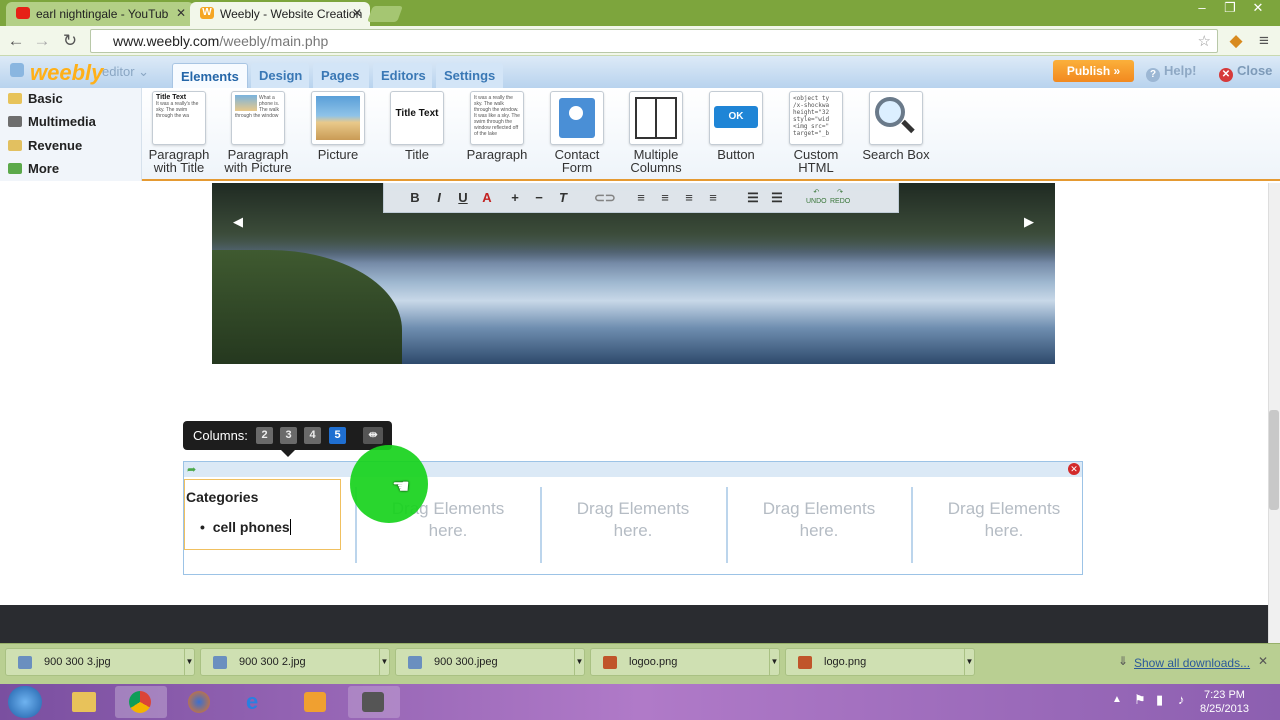 The height and width of the screenshot is (720, 1280). What do you see at coordinates (33, 168) in the screenshot?
I see `category-more: More` at bounding box center [33, 168].